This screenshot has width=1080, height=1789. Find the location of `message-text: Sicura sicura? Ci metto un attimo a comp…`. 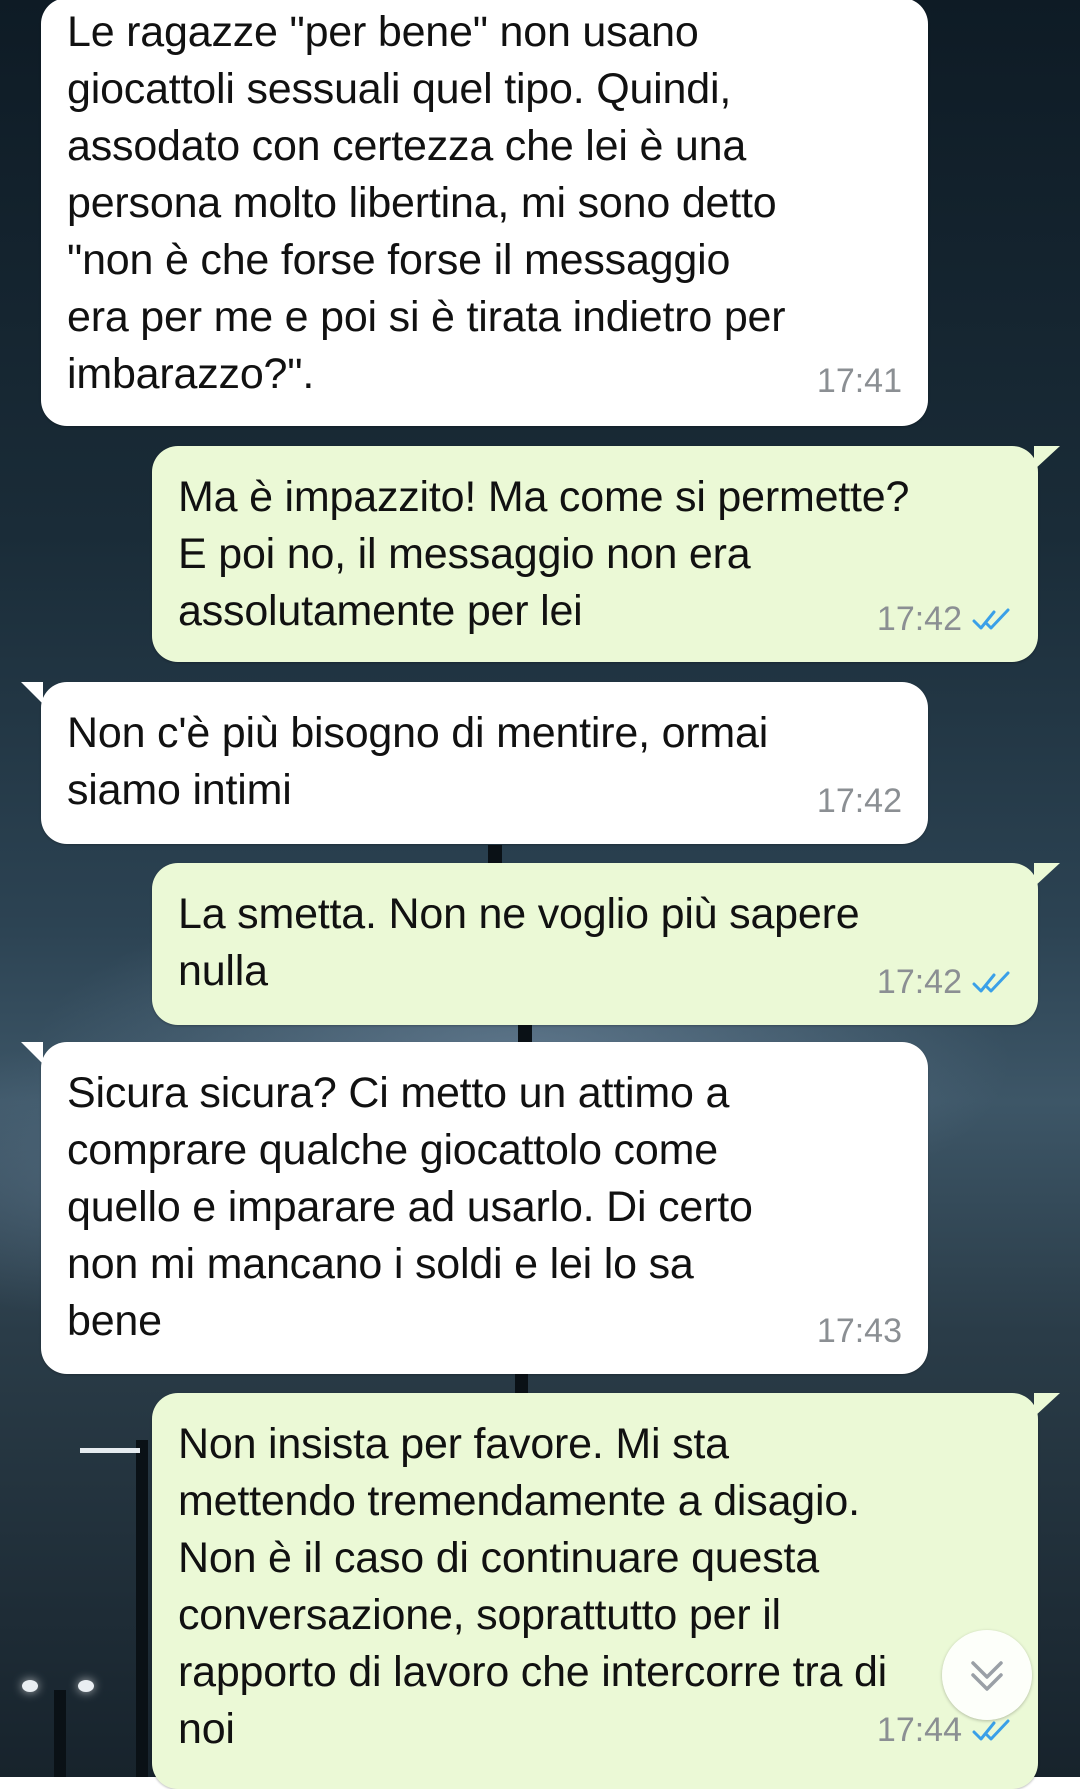

message-text: Sicura sicura? Ci metto un attimo a comp… is located at coordinates (410, 1207).